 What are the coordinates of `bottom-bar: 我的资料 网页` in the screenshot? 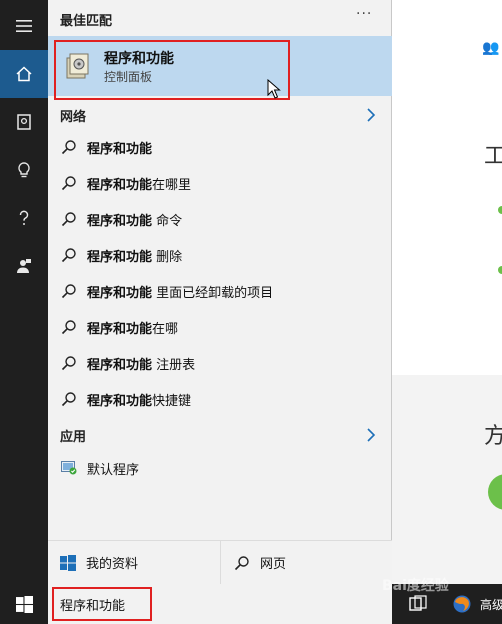 It's located at (220, 562).